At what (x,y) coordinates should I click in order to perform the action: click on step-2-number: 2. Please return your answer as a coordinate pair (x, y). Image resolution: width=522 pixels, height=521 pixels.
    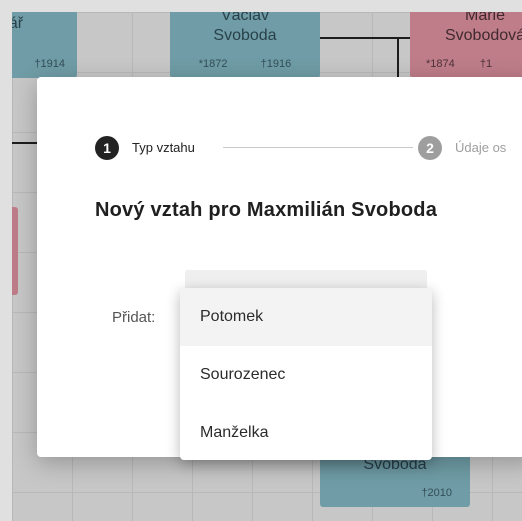
    Looking at the image, I should click on (430, 148).